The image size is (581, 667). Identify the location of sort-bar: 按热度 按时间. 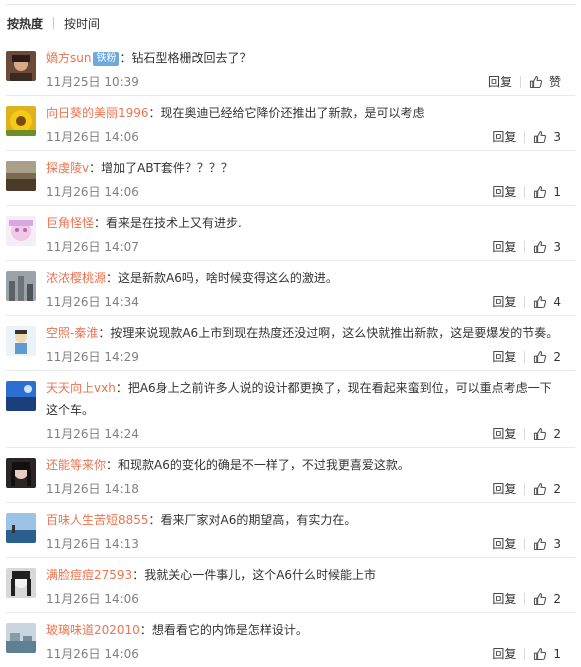
(290, 23).